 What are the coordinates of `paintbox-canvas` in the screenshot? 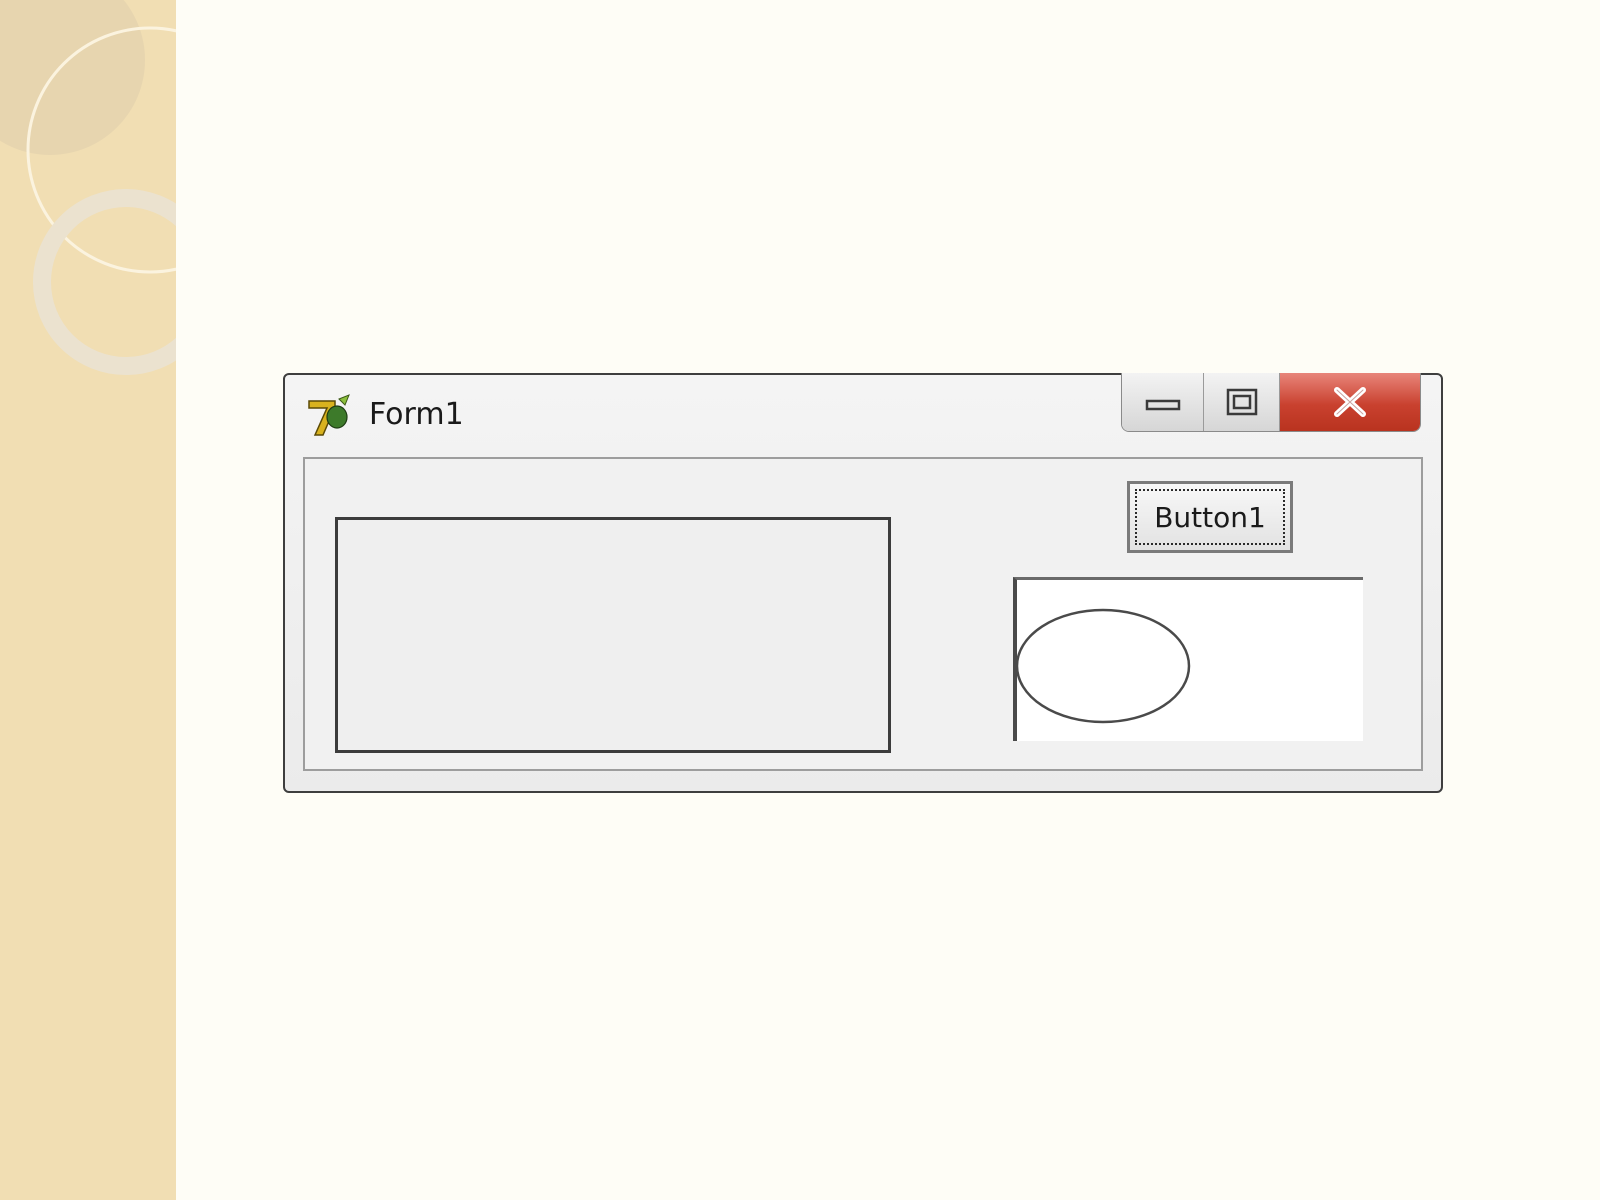 It's located at (1188, 659).